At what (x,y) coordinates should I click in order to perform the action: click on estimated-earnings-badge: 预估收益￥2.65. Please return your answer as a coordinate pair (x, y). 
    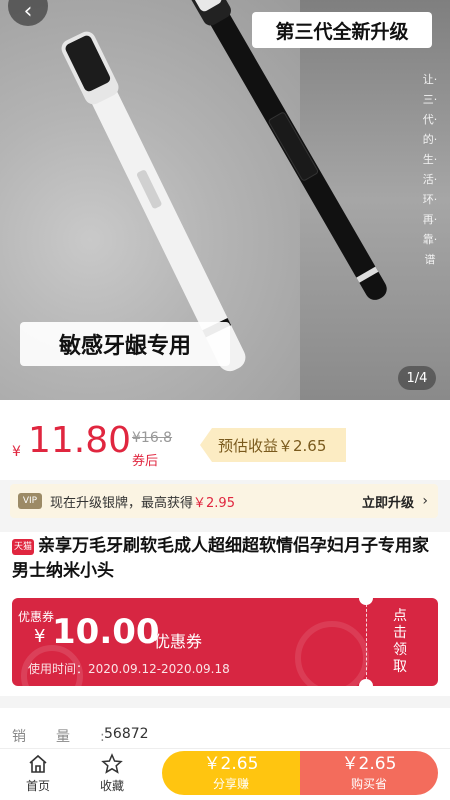
    Looking at the image, I should click on (273, 445).